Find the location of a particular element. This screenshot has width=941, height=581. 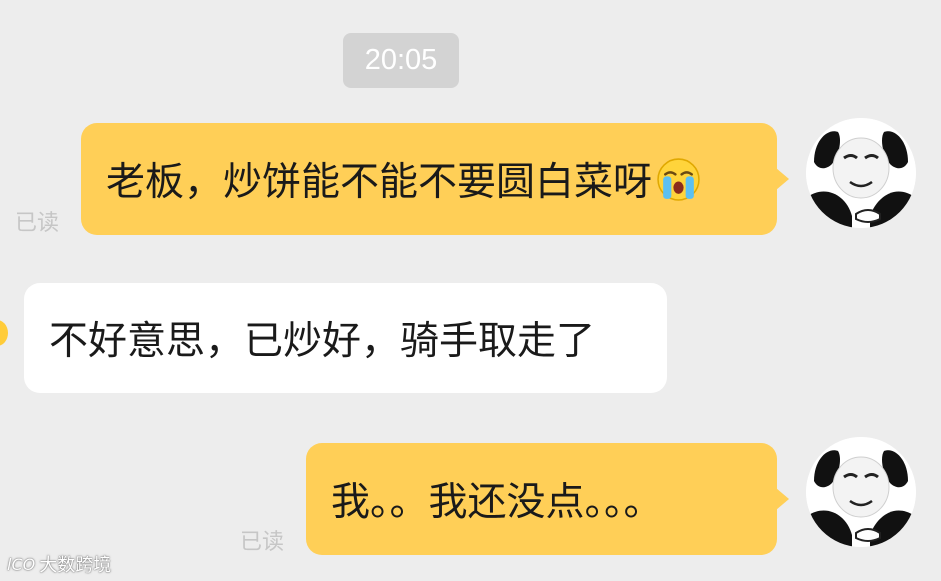

watermark: lCO 大数跨境 is located at coordinates (59, 564).